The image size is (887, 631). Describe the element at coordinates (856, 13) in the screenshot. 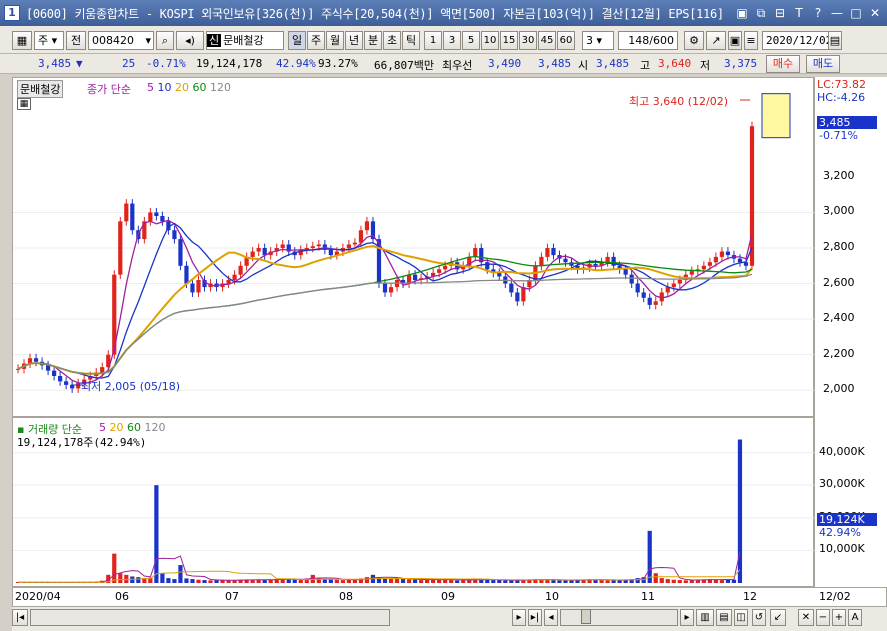

I see `window-control-6: □` at that location.